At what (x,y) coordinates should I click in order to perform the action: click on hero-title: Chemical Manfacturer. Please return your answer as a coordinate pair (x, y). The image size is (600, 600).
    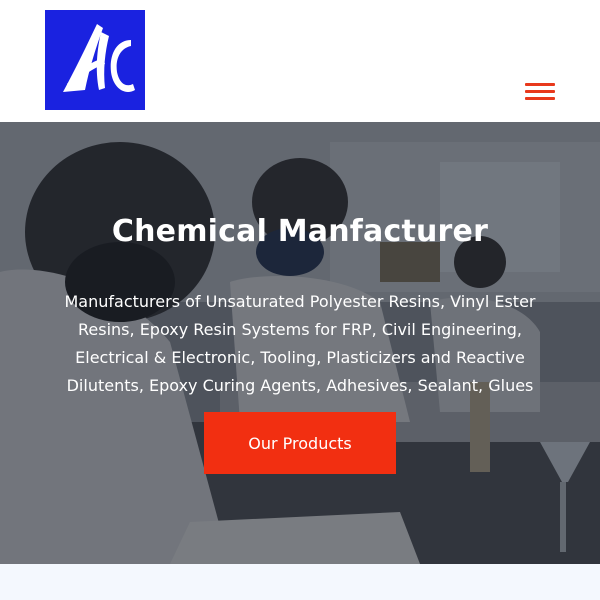
    Looking at the image, I should click on (300, 231).